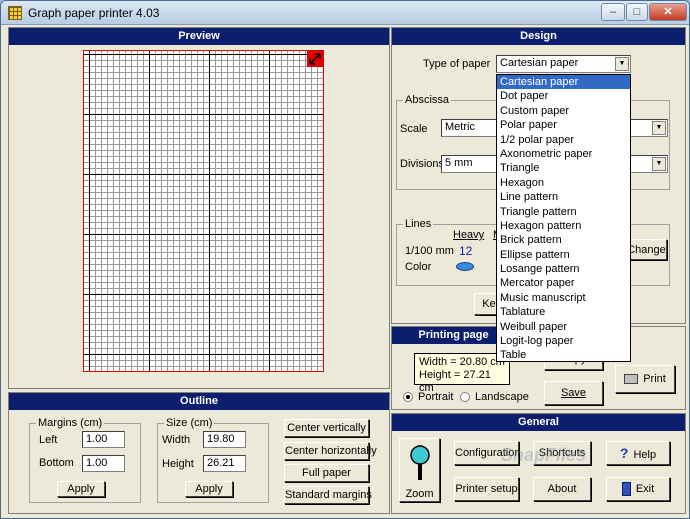 This screenshot has height=519, width=690. Describe the element at coordinates (563, 111) in the screenshot. I see `paper-type-option: Custom paper` at that location.